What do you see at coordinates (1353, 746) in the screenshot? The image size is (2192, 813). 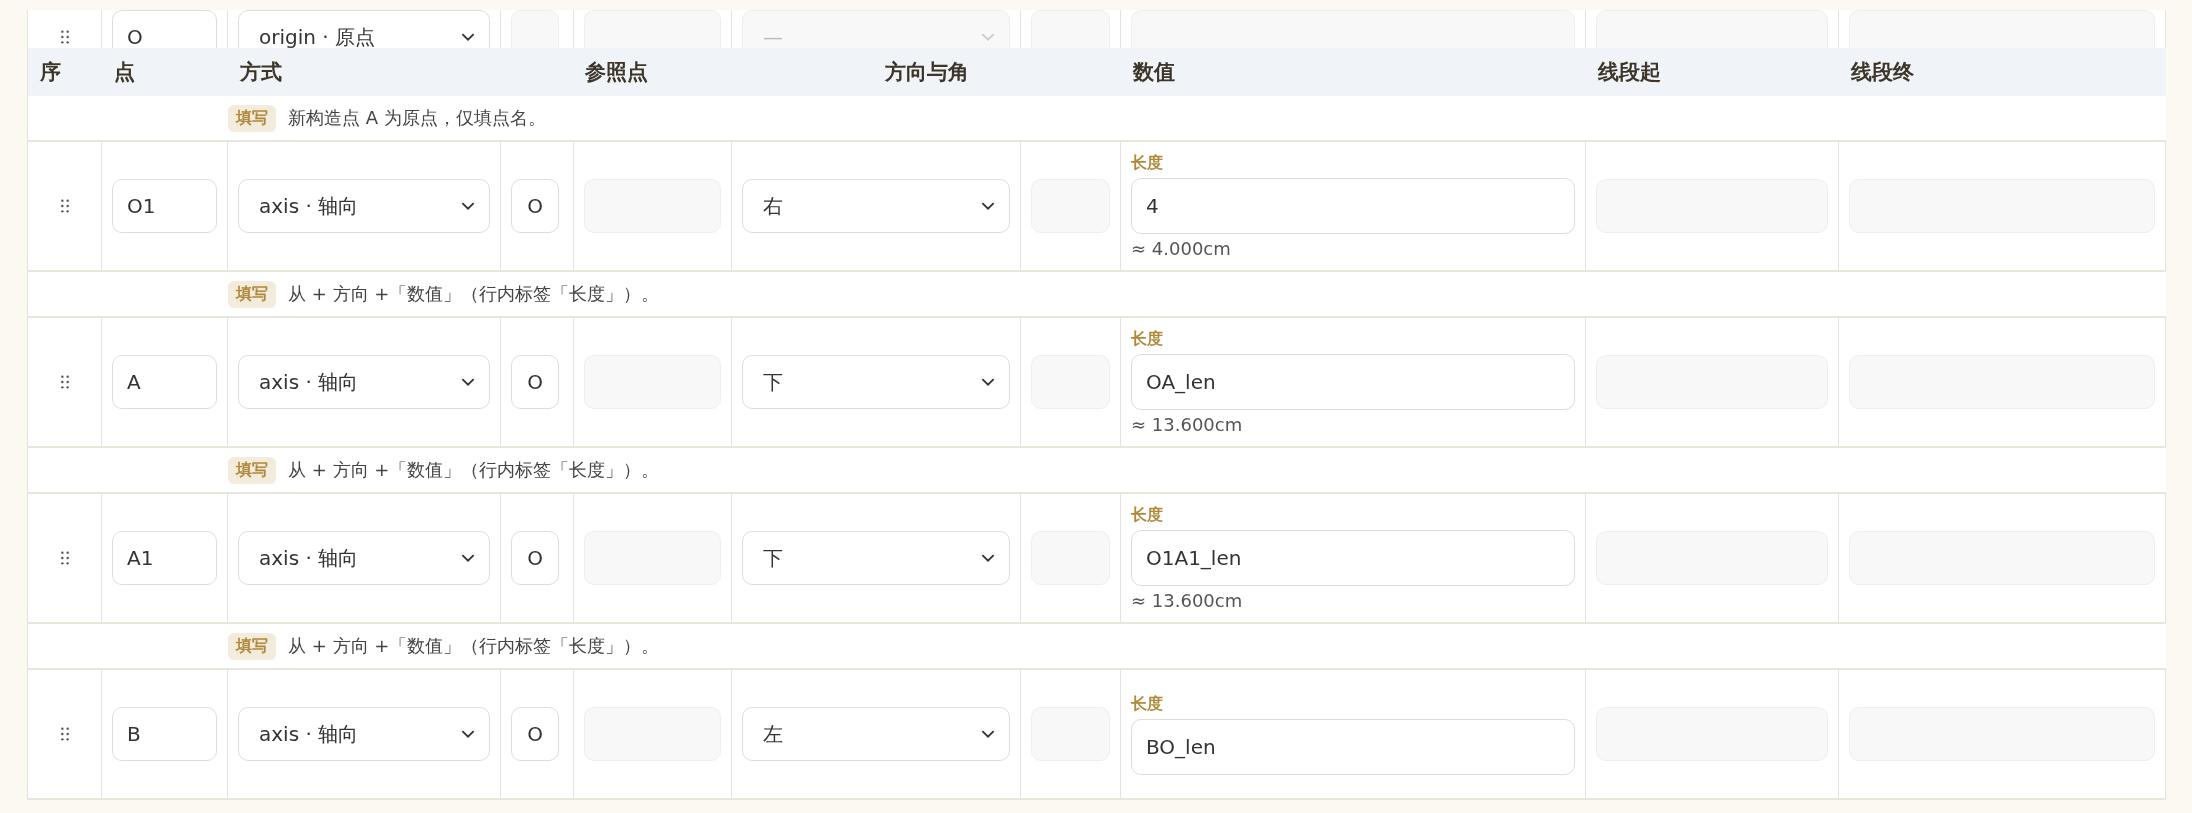 I see `value-field: BO_len` at bounding box center [1353, 746].